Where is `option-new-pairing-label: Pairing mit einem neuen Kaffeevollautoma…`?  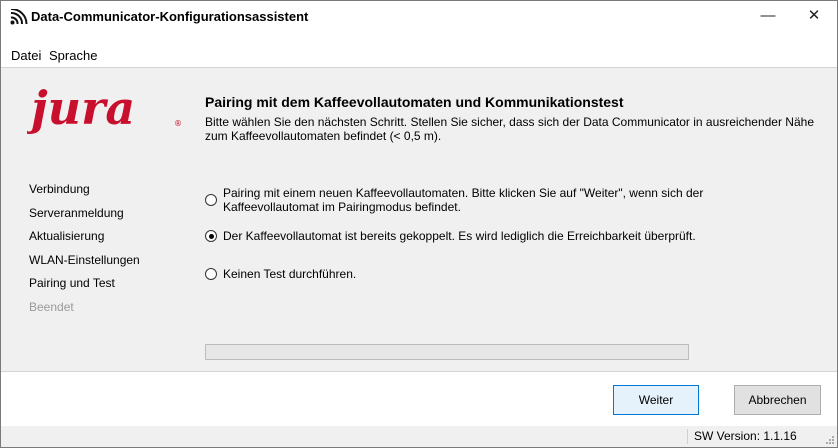
option-new-pairing-label: Pairing mit einem neuen Kaffeevollautoma… is located at coordinates (503, 200).